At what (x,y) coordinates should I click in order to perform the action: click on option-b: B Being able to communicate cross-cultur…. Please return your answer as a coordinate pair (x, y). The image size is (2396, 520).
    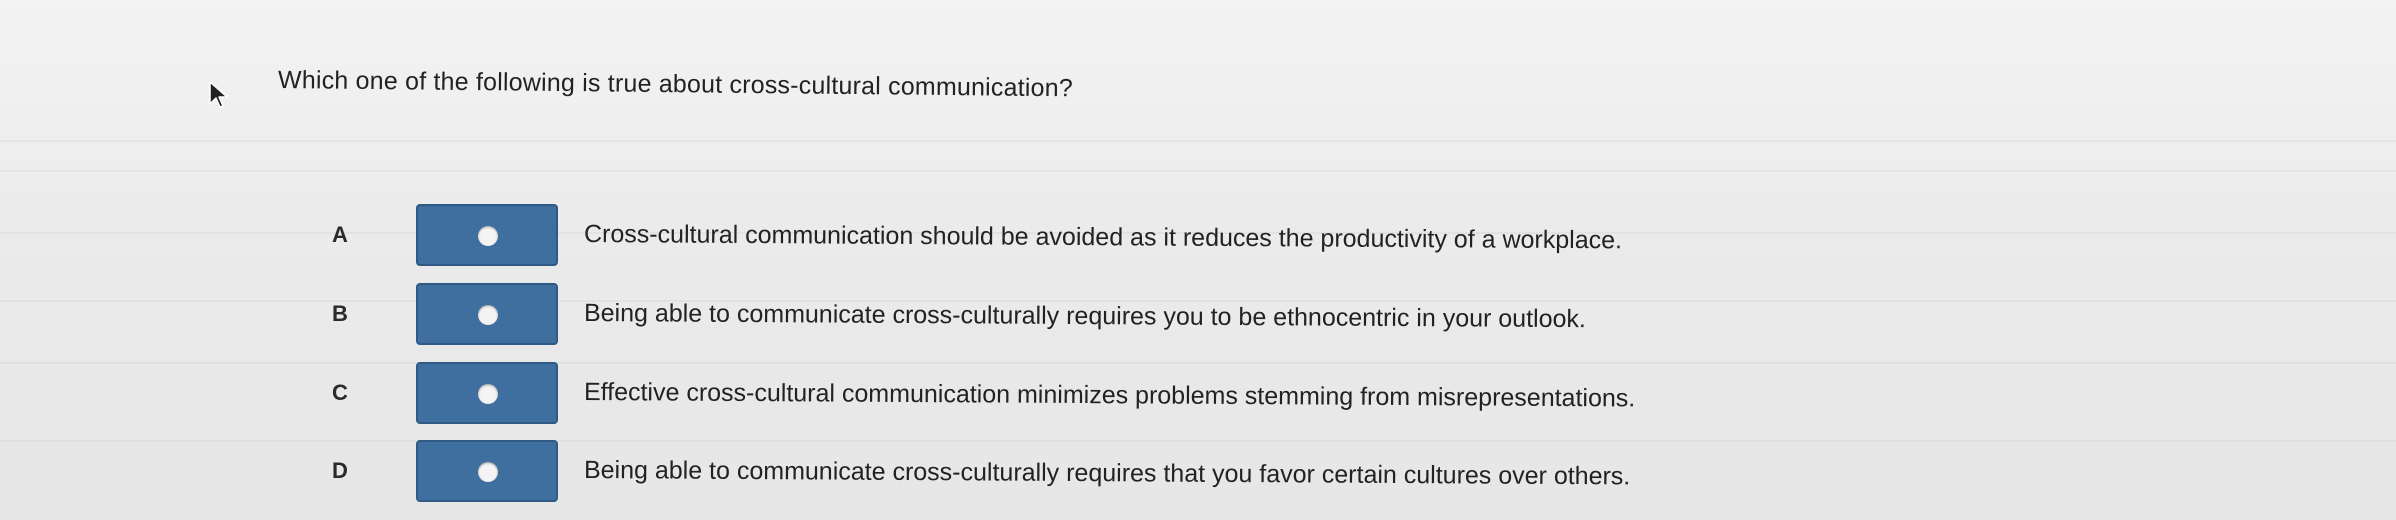
    Looking at the image, I should click on (1270, 316).